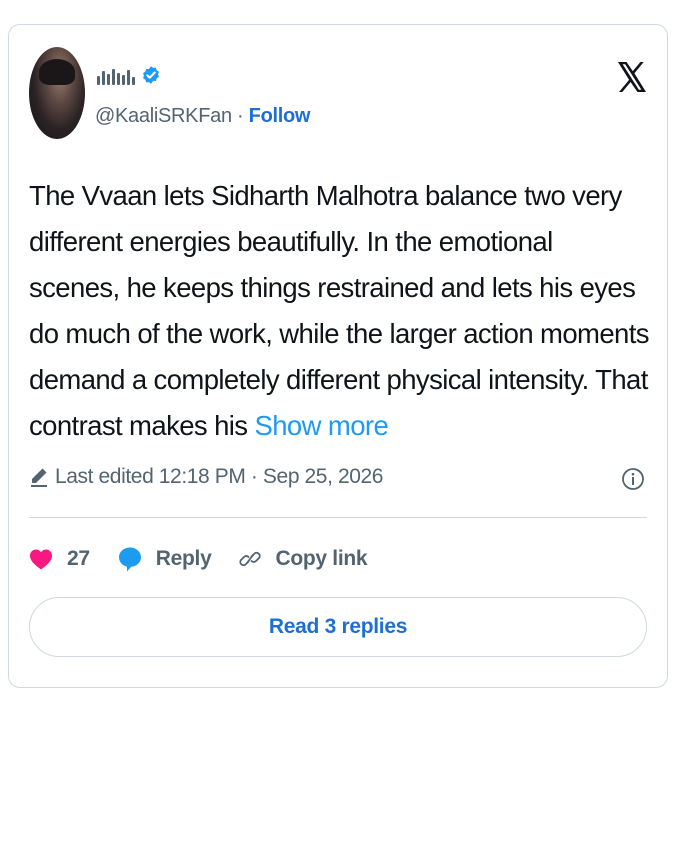  What do you see at coordinates (250, 559) in the screenshot?
I see `link-icon` at bounding box center [250, 559].